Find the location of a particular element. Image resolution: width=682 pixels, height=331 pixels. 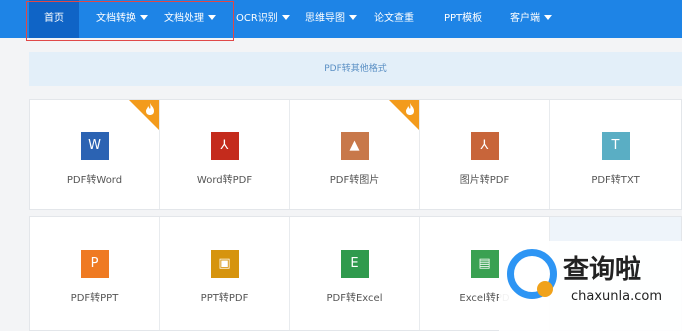

nav-ppt-templates: PPT模板 is located at coordinates (463, 19).